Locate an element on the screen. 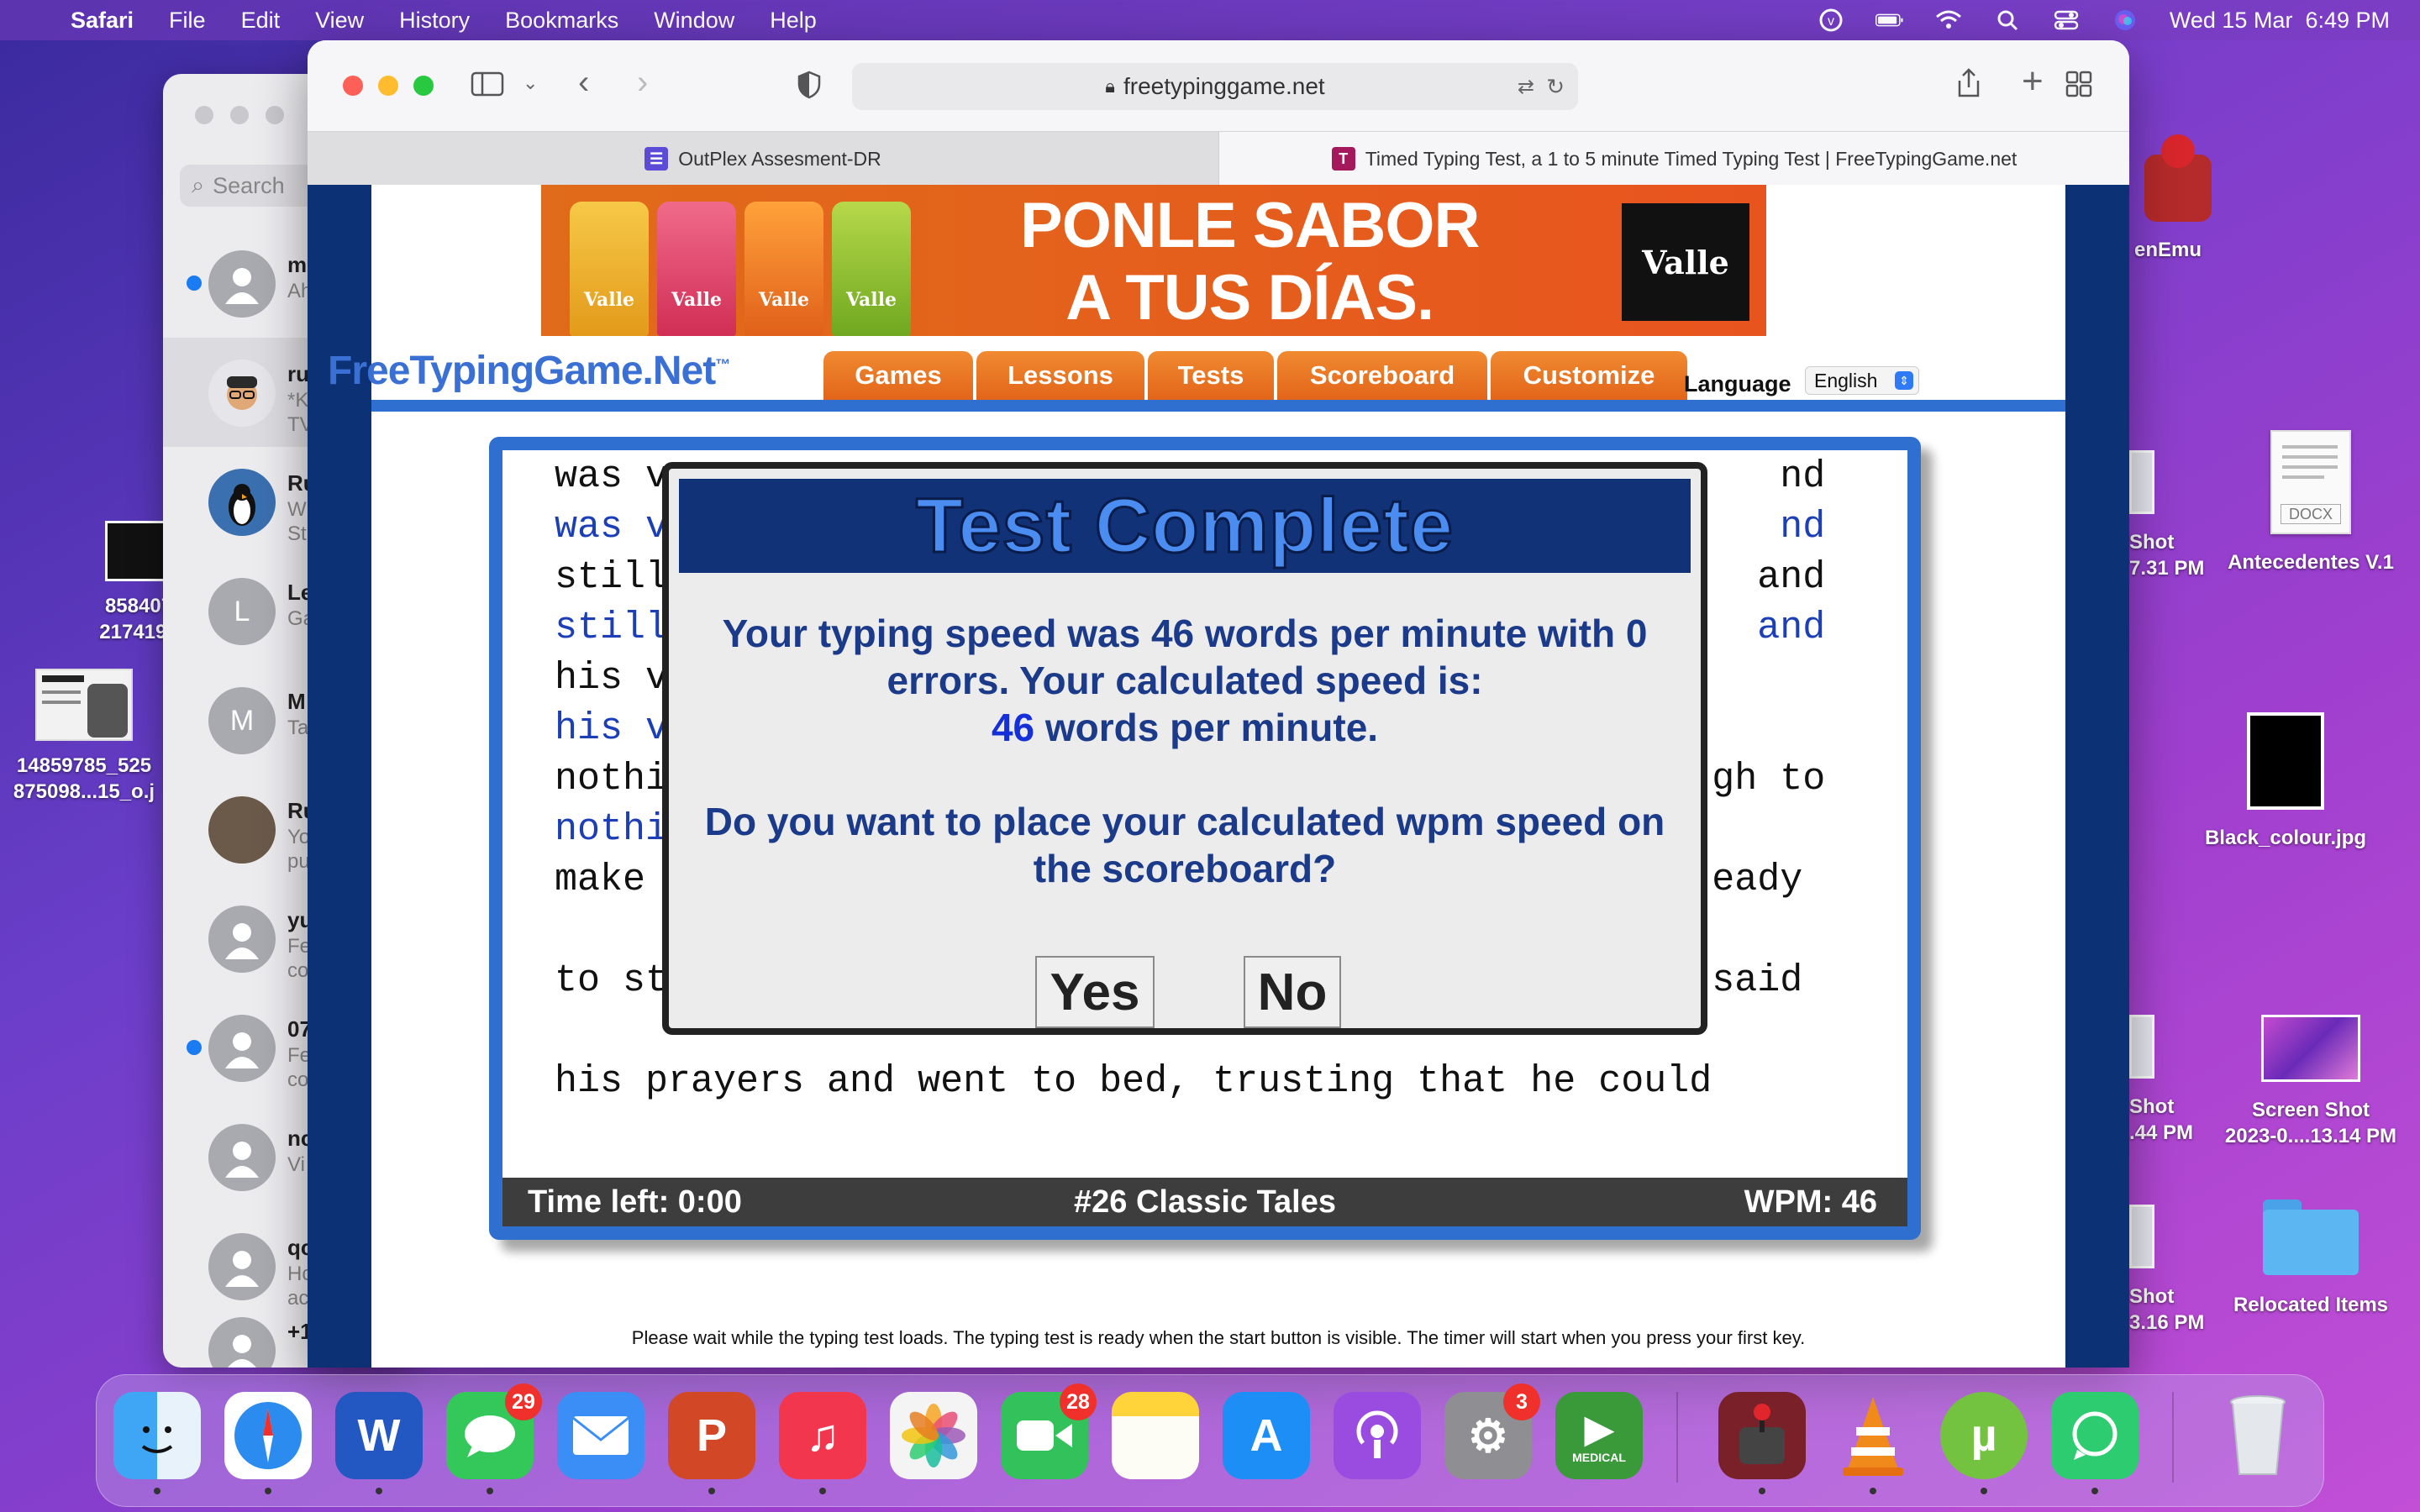  privacy-shield-icon is located at coordinates (810, 88).